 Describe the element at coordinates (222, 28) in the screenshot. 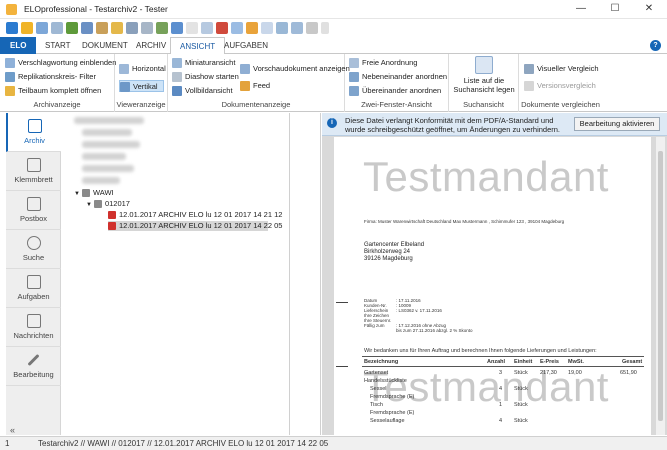

I see `delete-icon` at that location.